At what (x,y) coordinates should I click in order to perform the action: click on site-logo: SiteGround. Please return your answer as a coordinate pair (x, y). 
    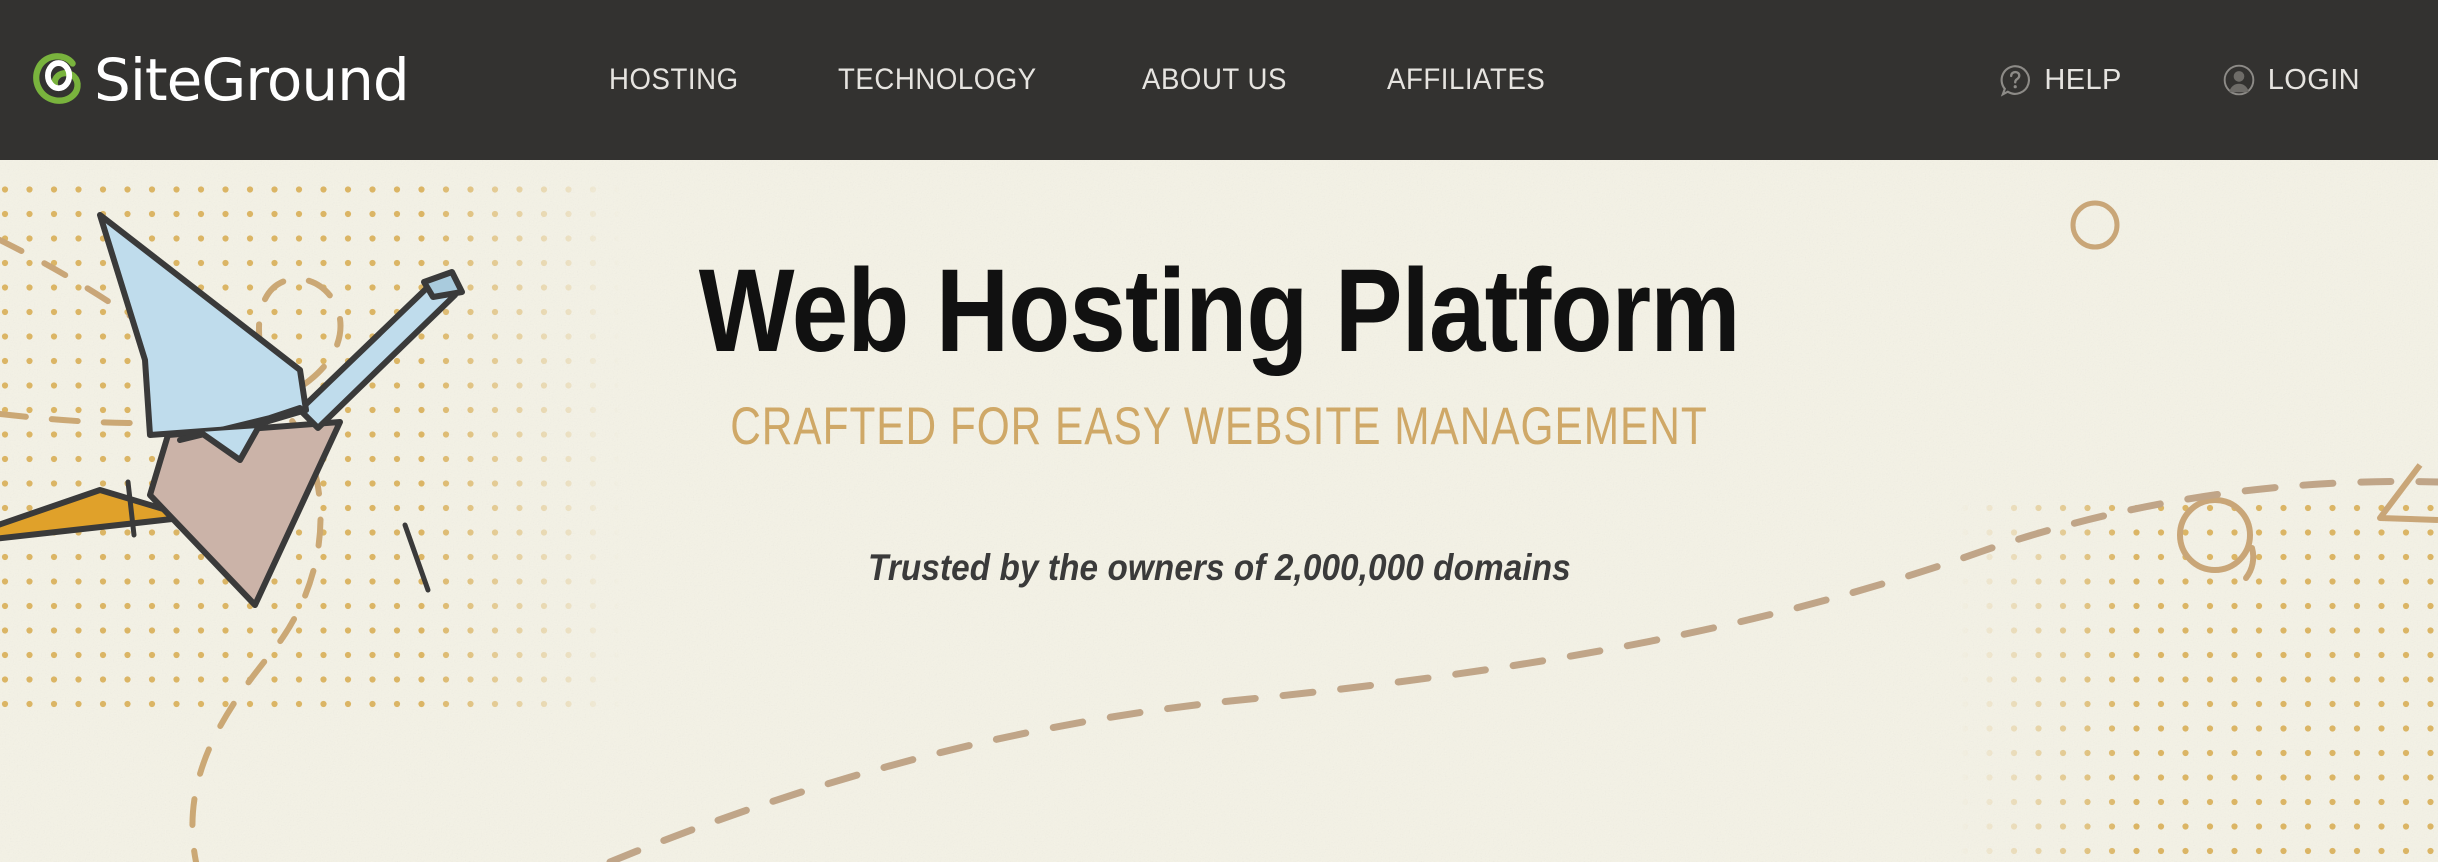
    Looking at the image, I should click on (220, 80).